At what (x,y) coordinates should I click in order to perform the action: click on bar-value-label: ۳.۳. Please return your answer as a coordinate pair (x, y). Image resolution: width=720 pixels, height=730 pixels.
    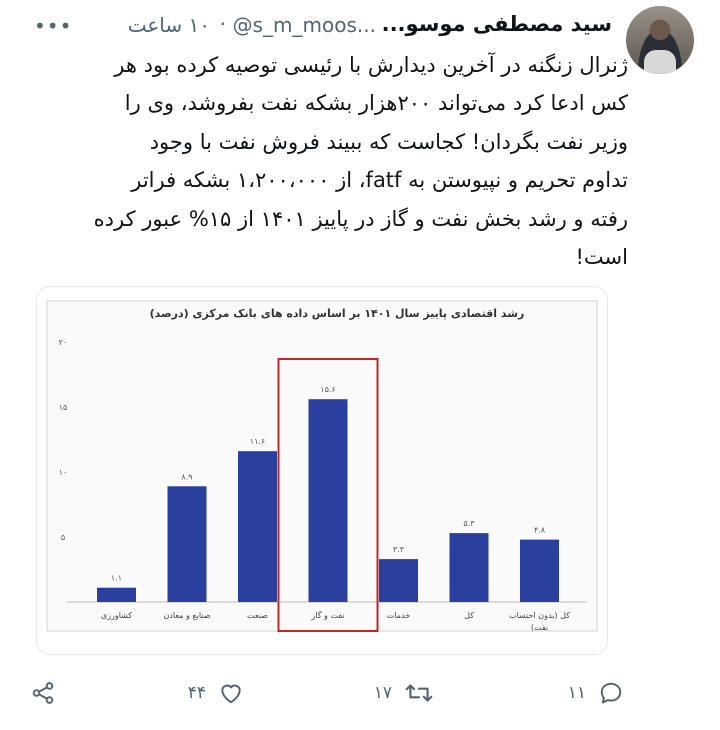
    Looking at the image, I should click on (399, 549).